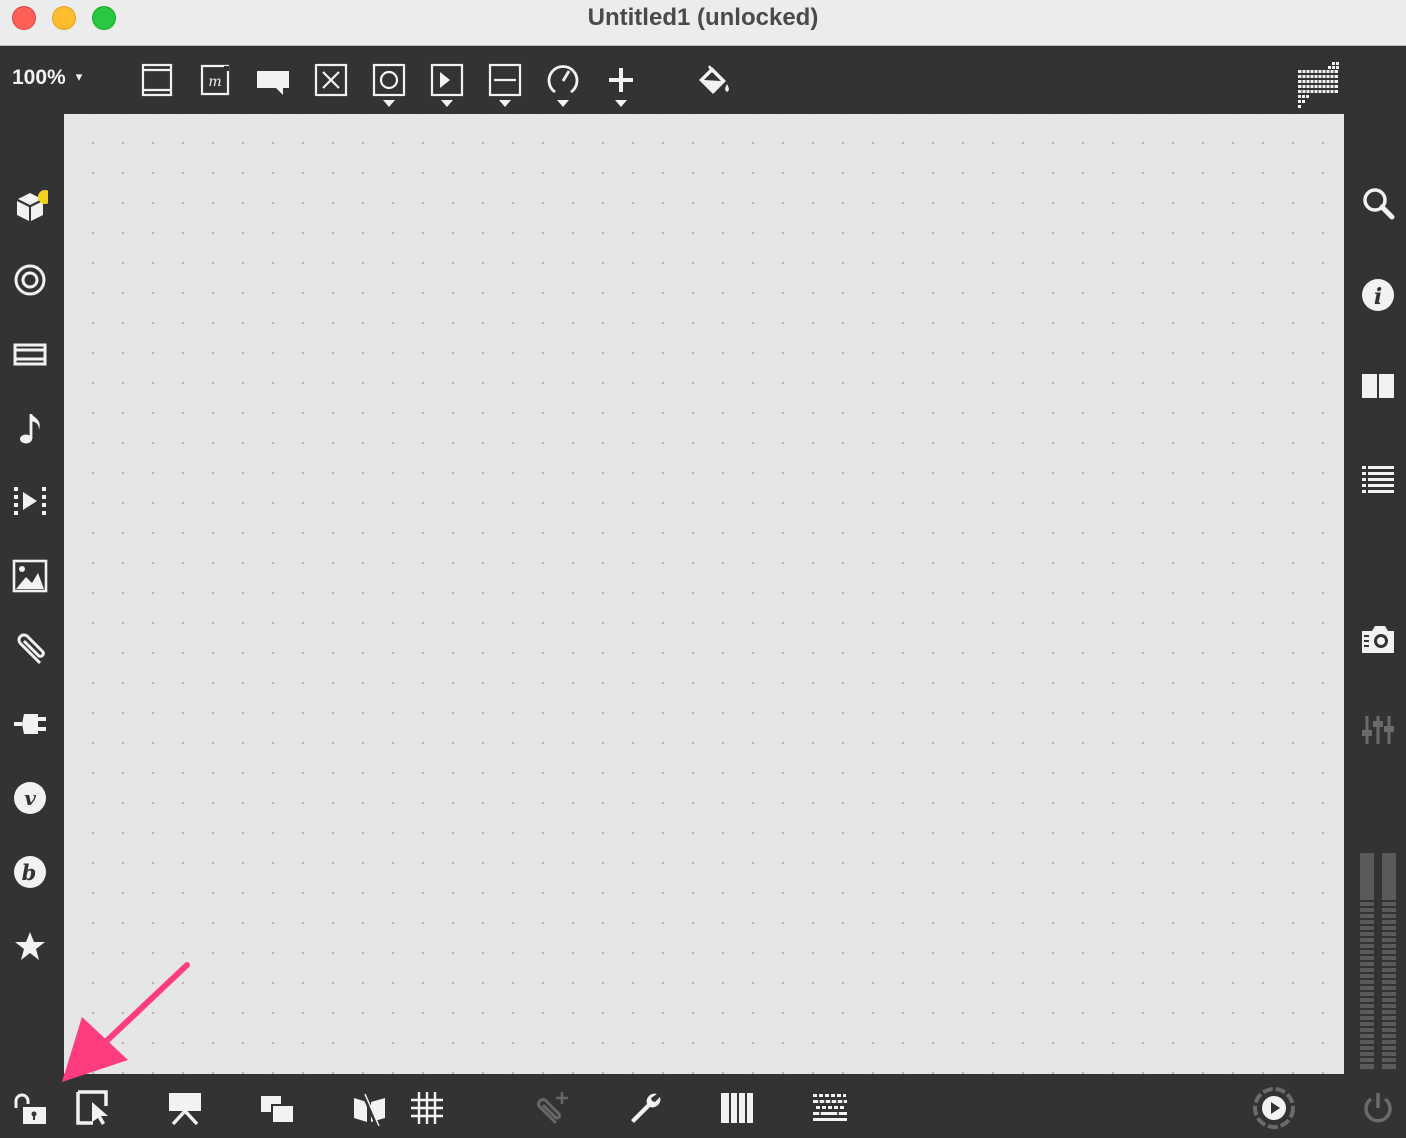 This screenshot has width=1406, height=1138. Describe the element at coordinates (713, 80) in the screenshot. I see `paint-bucket-icon` at that location.